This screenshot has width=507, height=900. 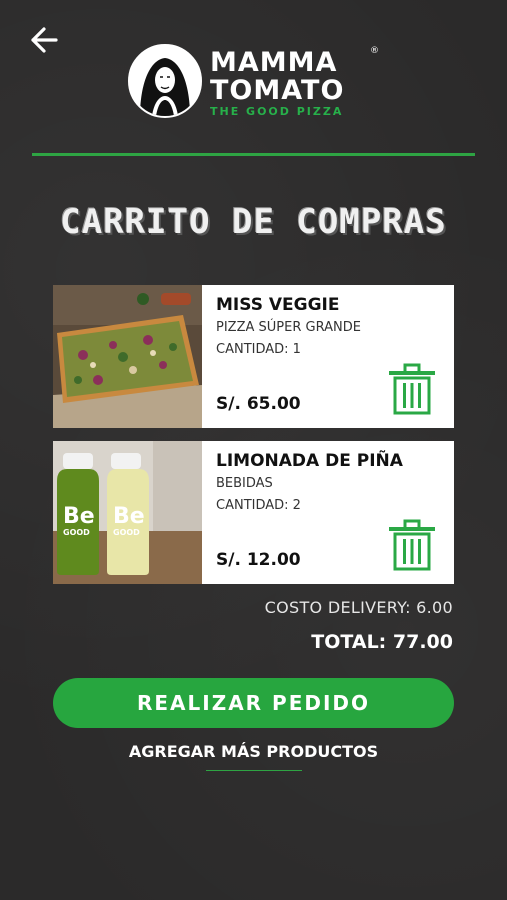 I want to click on drinks-image: Be GOOD Be GOOD, so click(x=127, y=512).